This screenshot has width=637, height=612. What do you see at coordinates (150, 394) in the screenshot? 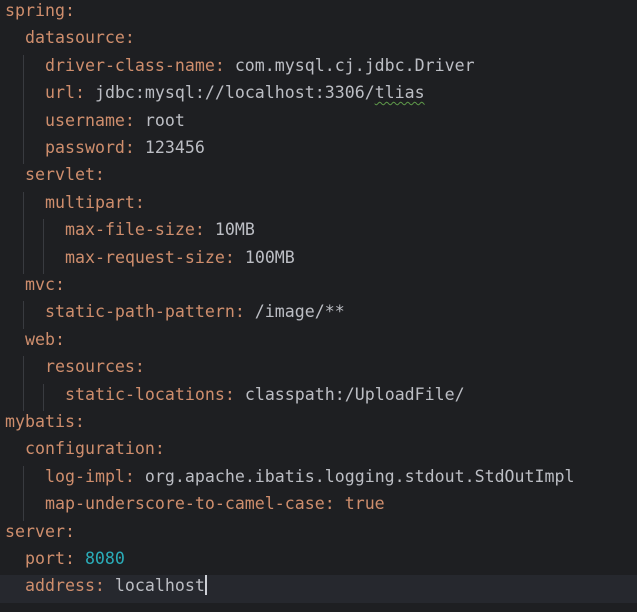
I see `yaml-key: static-locations:` at bounding box center [150, 394].